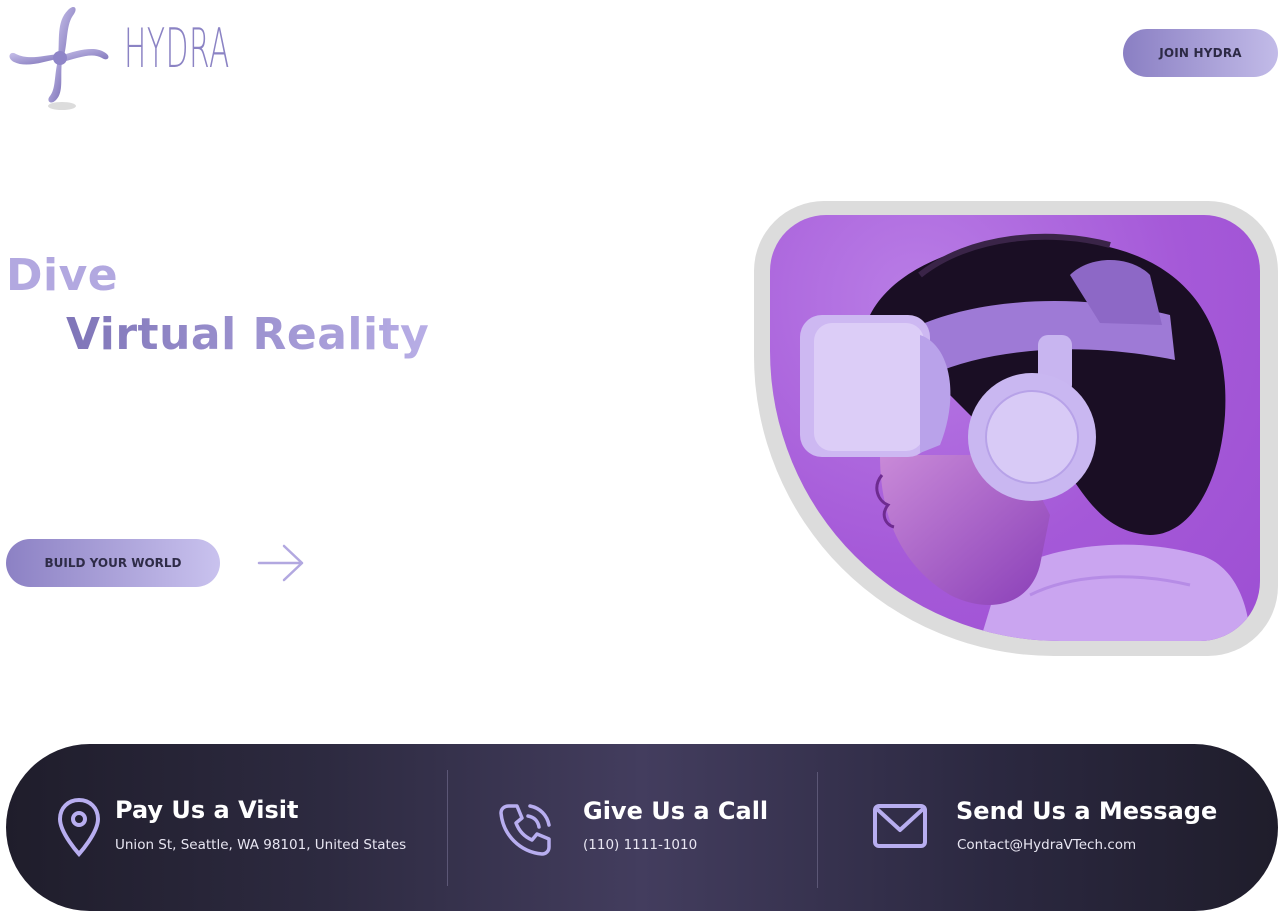  Describe the element at coordinates (900, 826) in the screenshot. I see `envelope-icon` at that location.